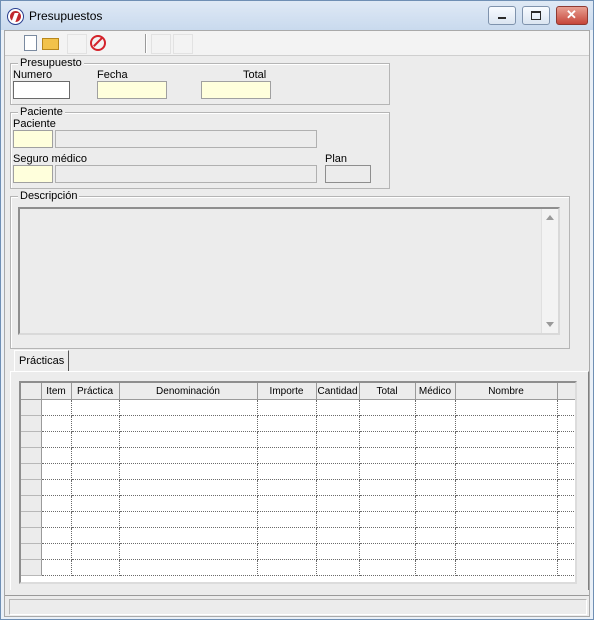  What do you see at coordinates (348, 174) in the screenshot?
I see `plan-input` at bounding box center [348, 174].